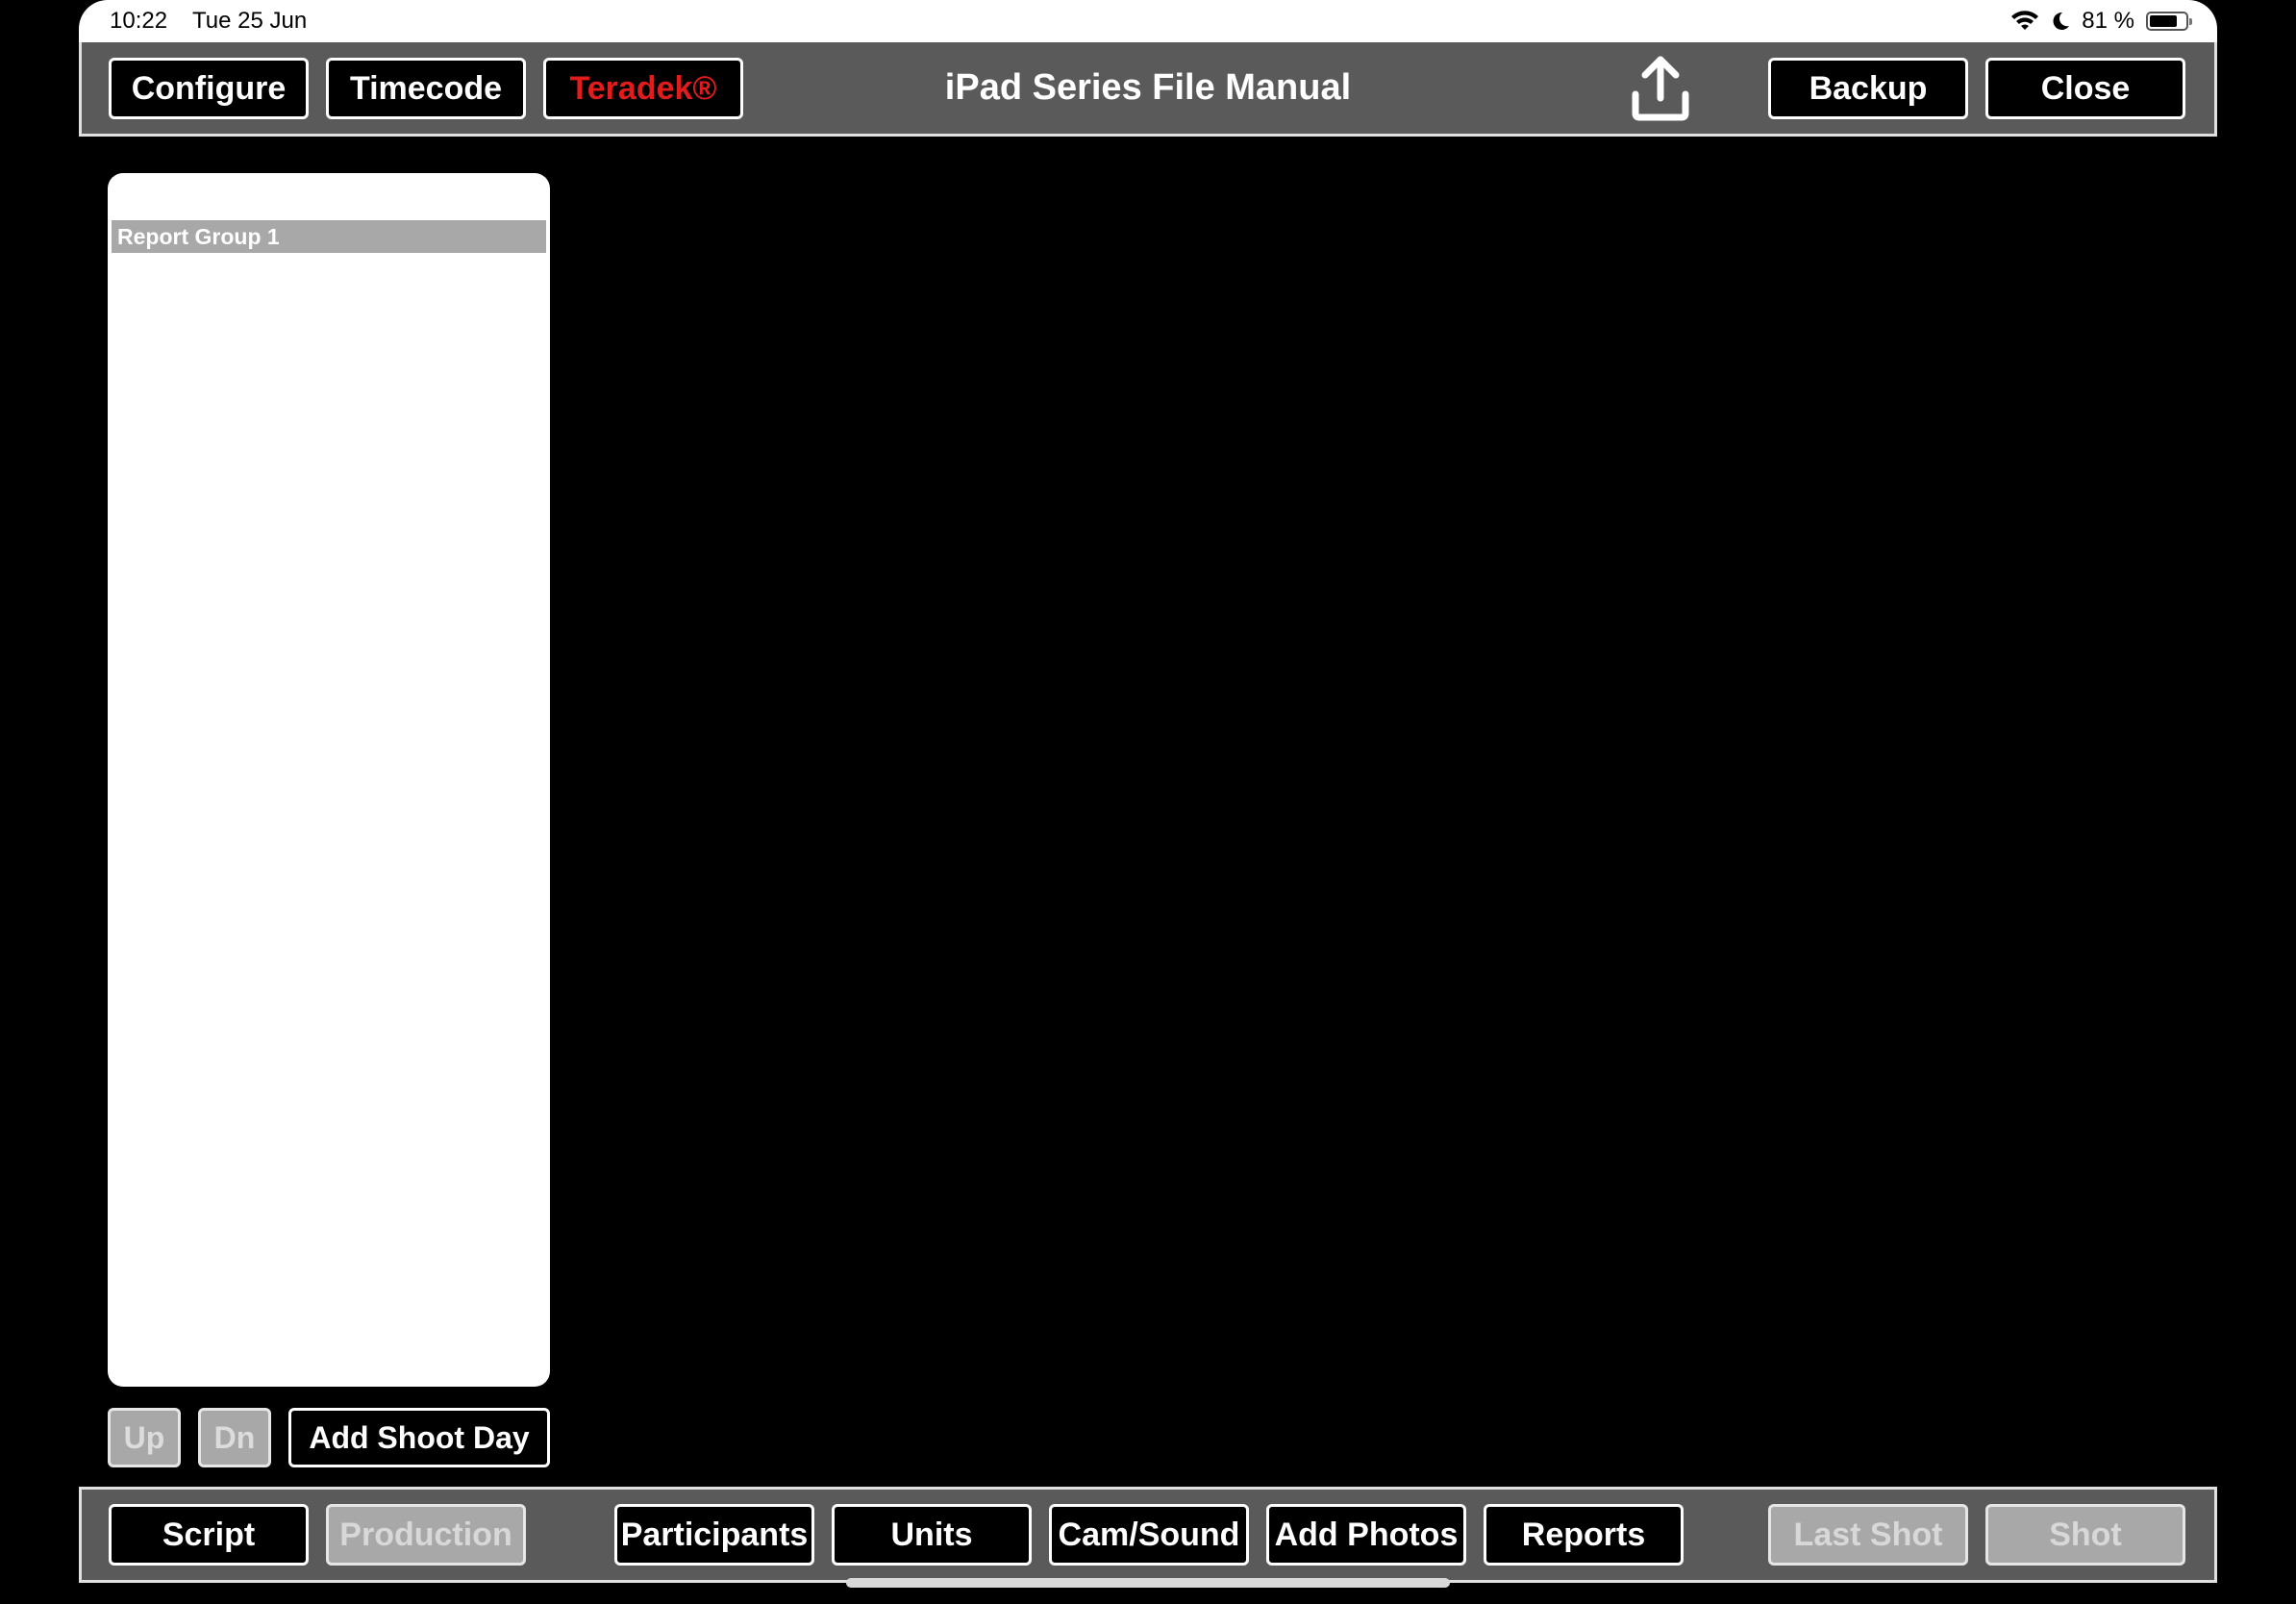 The height and width of the screenshot is (1604, 2296). Describe the element at coordinates (2108, 21) in the screenshot. I see `battery-percent: 81 %` at that location.